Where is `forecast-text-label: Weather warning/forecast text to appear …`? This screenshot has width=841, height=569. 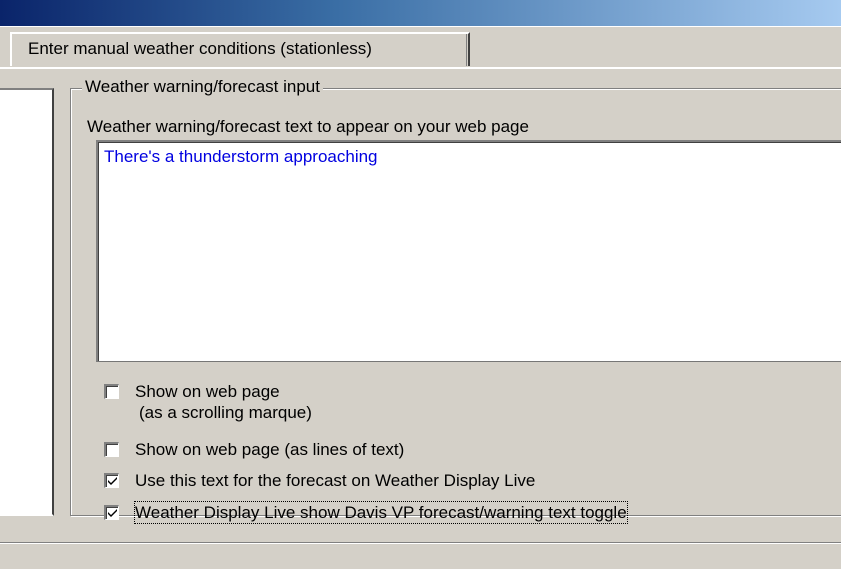
forecast-text-label: Weather warning/forecast text to appear … is located at coordinates (308, 126).